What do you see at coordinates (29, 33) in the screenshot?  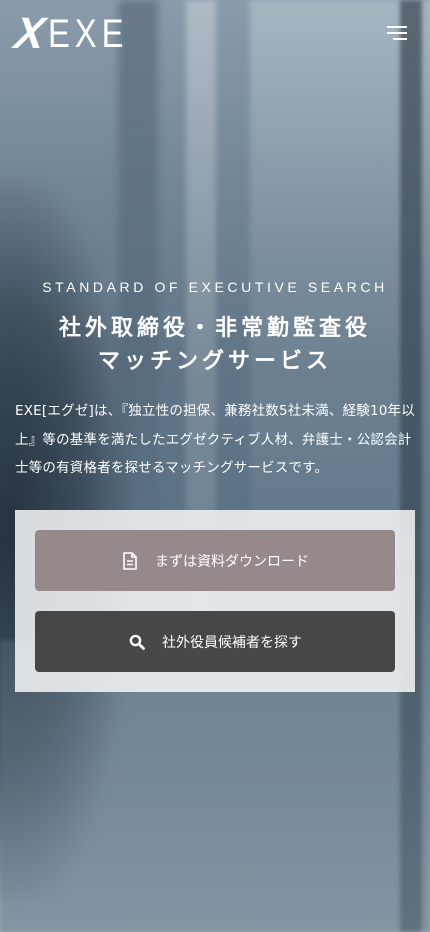 I see `logo-mark: X` at bounding box center [29, 33].